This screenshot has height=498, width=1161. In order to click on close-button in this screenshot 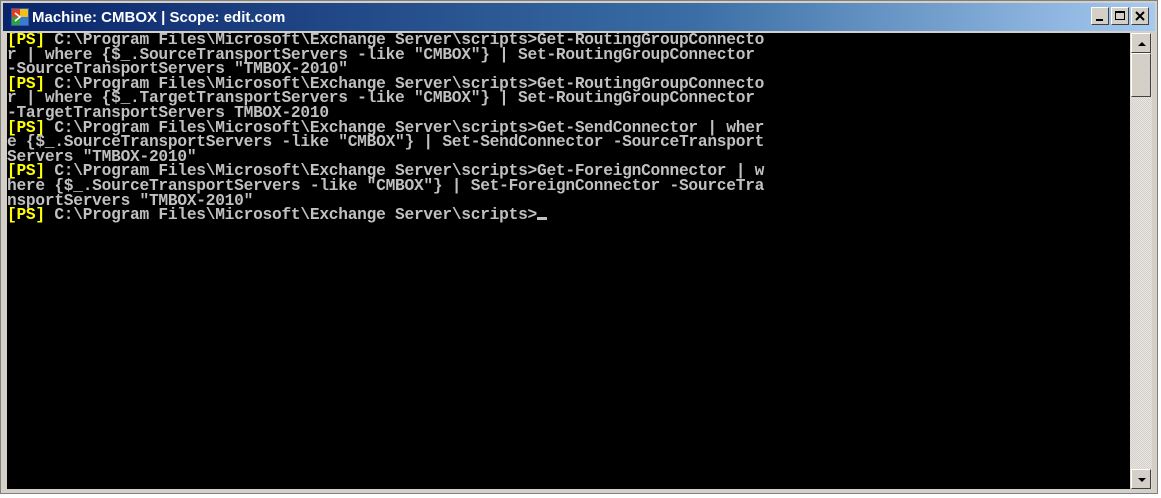, I will do `click(1140, 16)`.